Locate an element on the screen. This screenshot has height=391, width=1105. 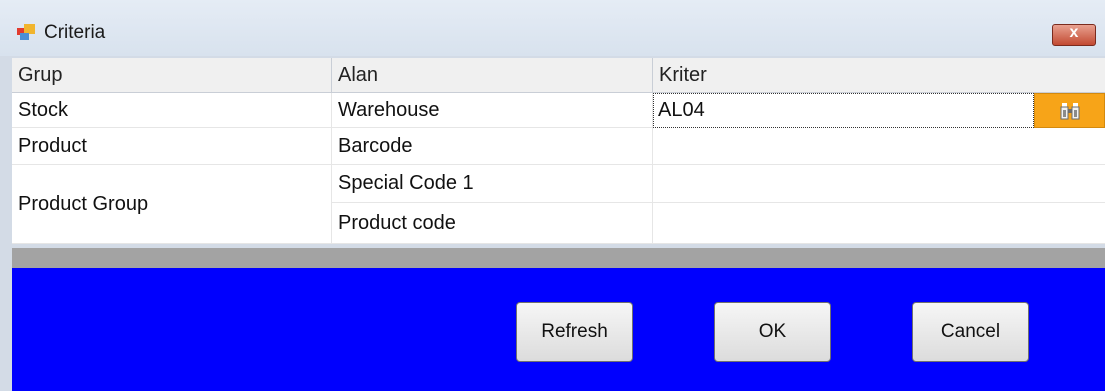
refresh-button: Refresh is located at coordinates (574, 332).